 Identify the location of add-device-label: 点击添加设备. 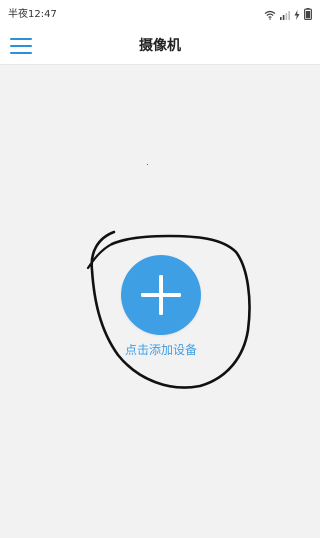
(161, 350).